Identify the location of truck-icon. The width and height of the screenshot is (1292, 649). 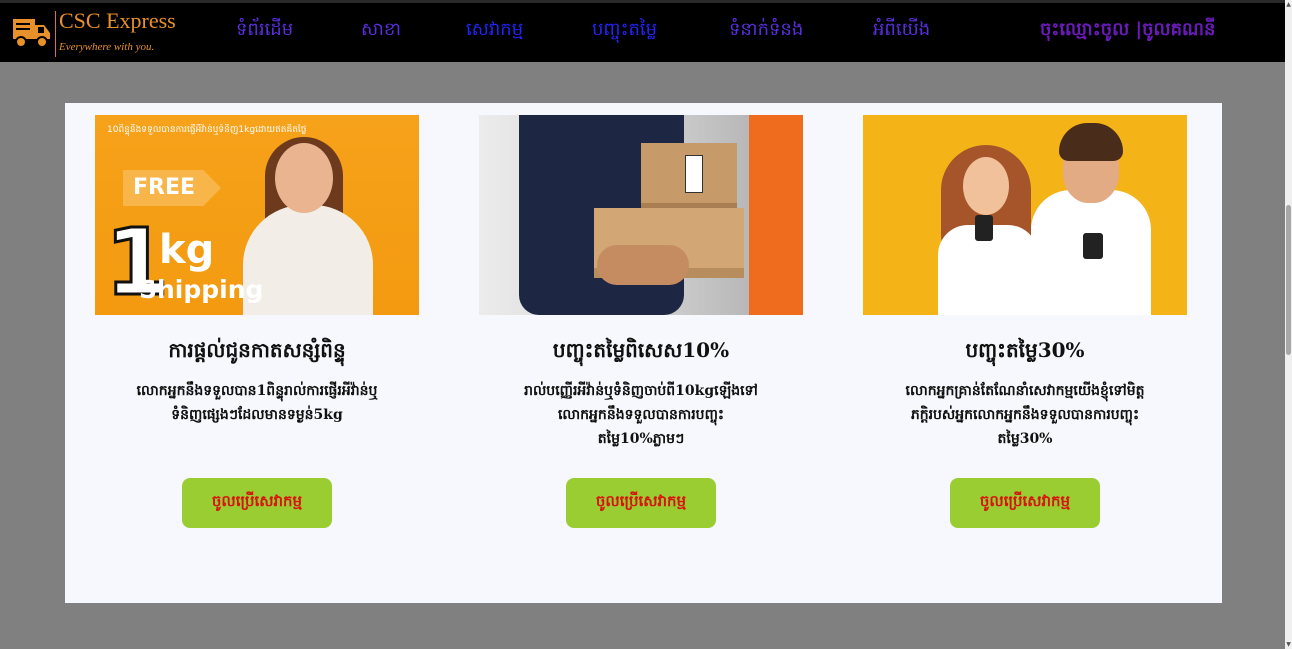
(31, 33).